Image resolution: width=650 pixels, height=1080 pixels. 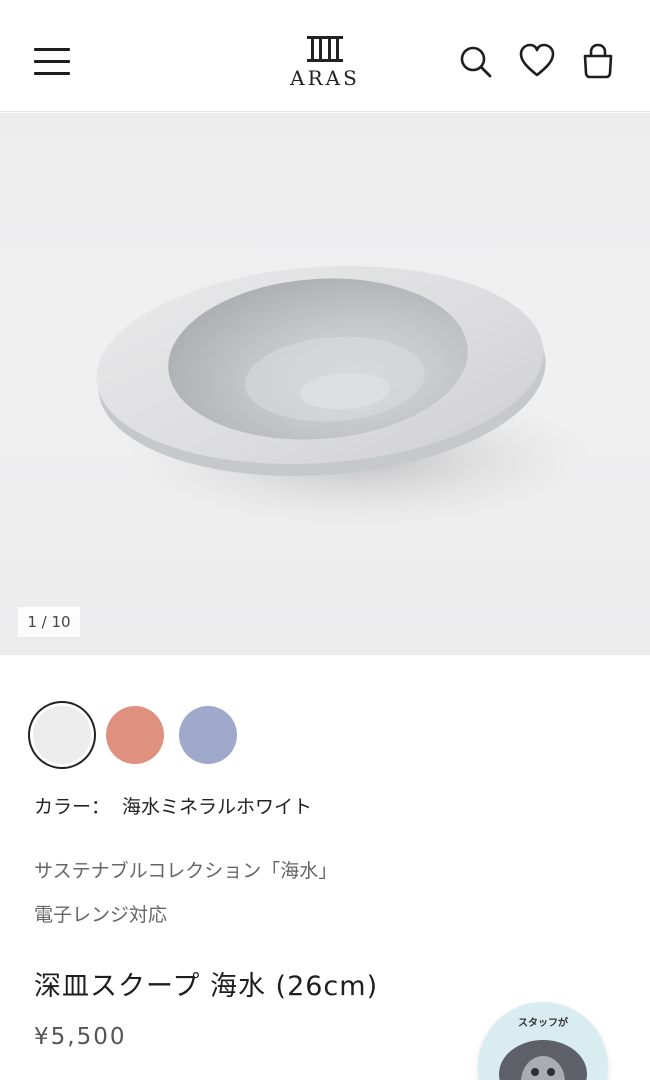 What do you see at coordinates (476, 61) in the screenshot?
I see `search-icon` at bounding box center [476, 61].